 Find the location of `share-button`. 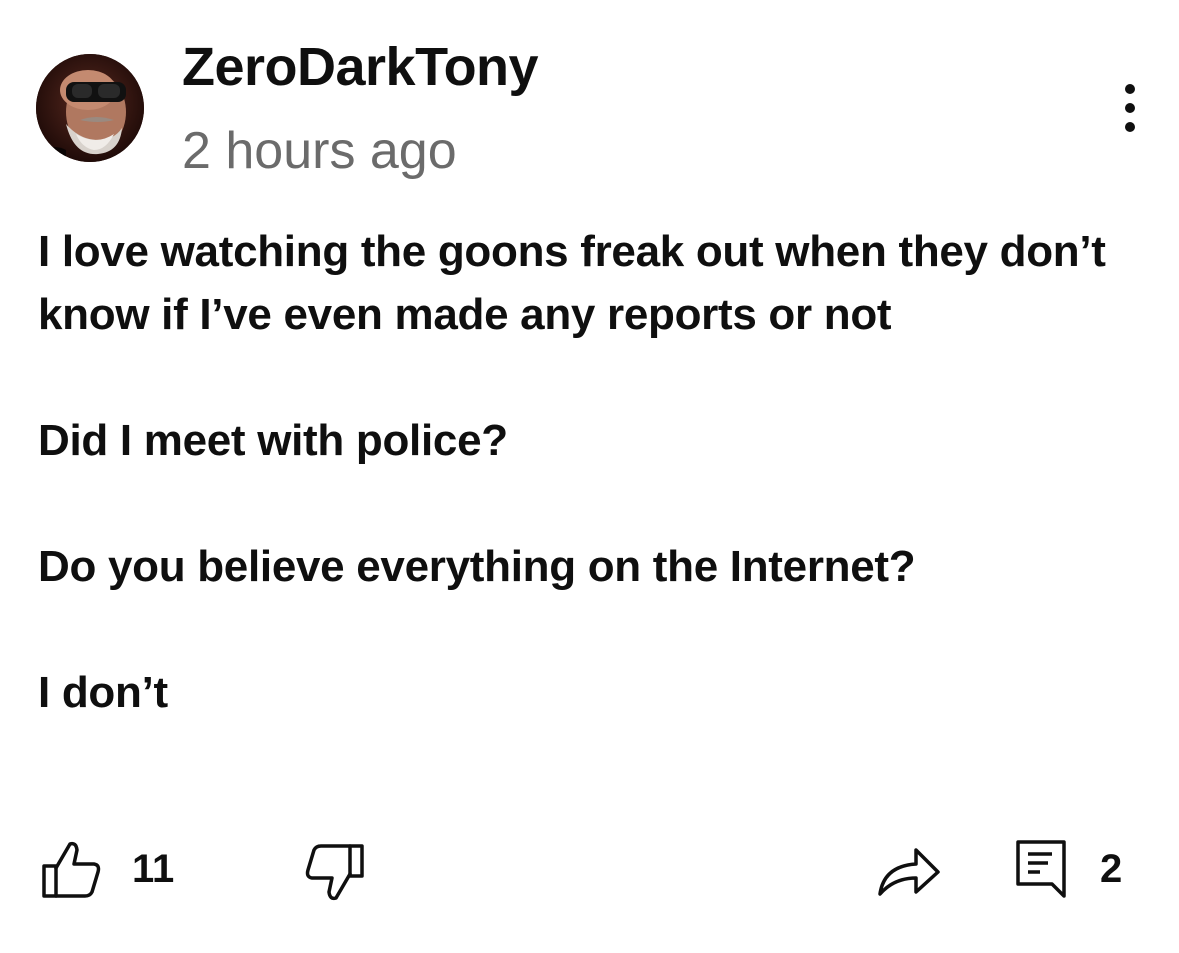

share-button is located at coordinates (909, 871).